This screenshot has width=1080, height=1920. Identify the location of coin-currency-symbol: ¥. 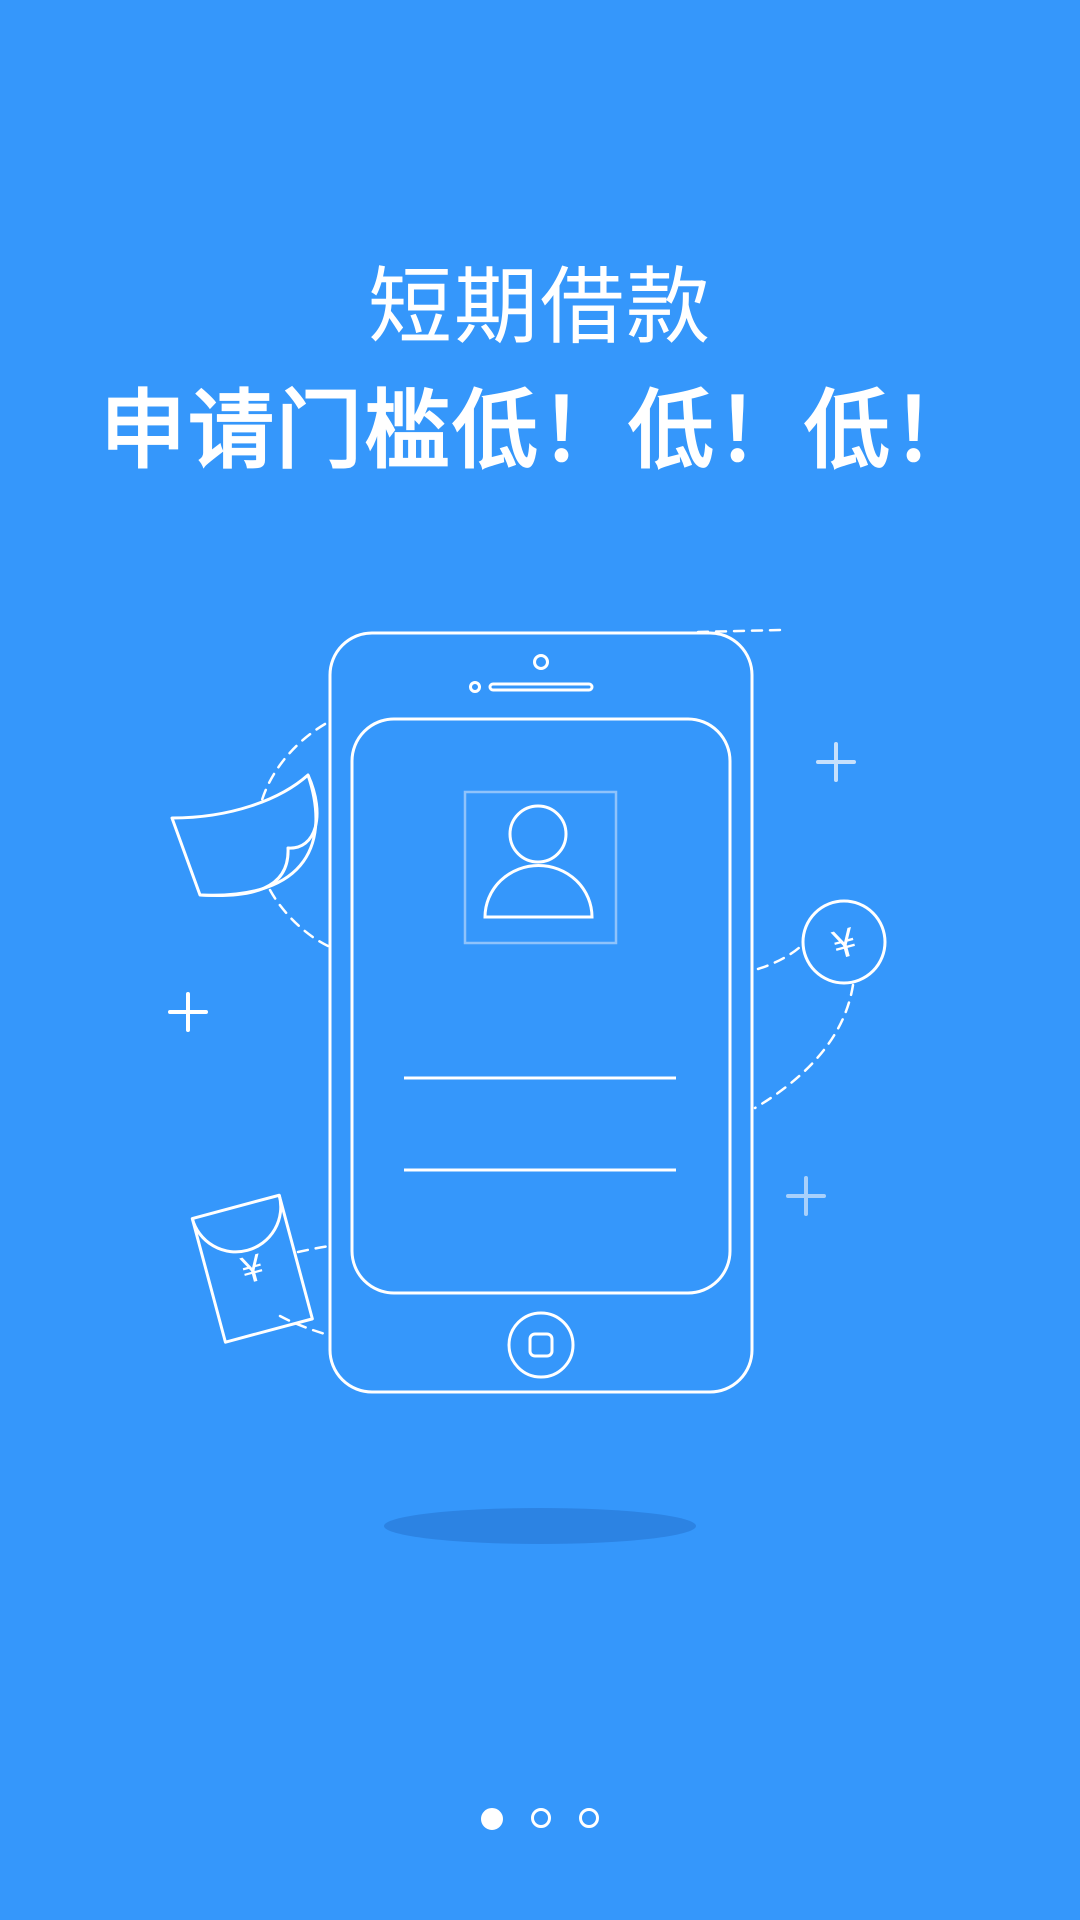
(844, 944).